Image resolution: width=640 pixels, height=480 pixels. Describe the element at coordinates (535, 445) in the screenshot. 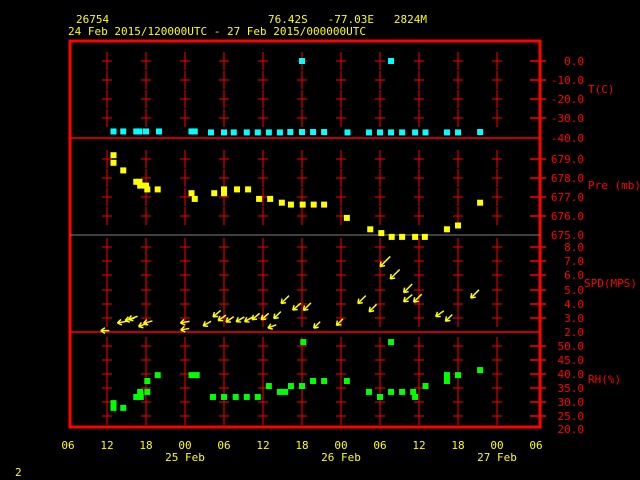

I see `x-tick-label: 06` at that location.